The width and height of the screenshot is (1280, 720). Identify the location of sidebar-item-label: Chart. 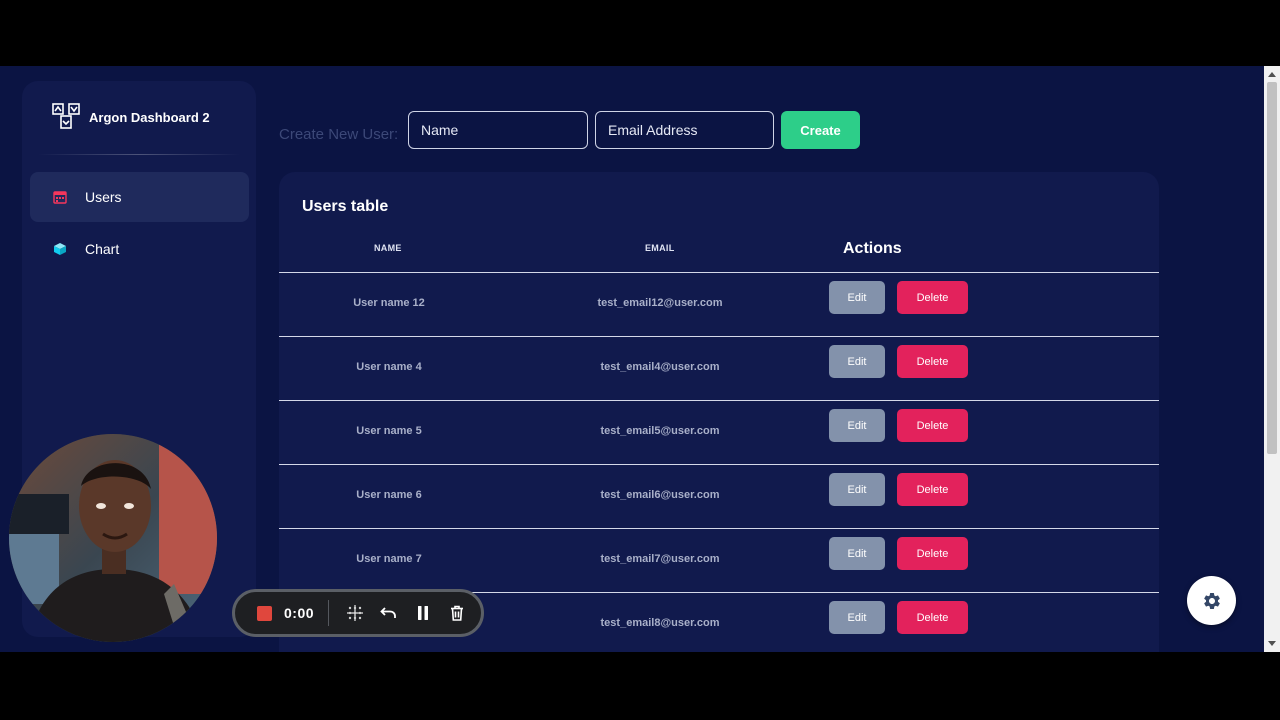
(102, 249).